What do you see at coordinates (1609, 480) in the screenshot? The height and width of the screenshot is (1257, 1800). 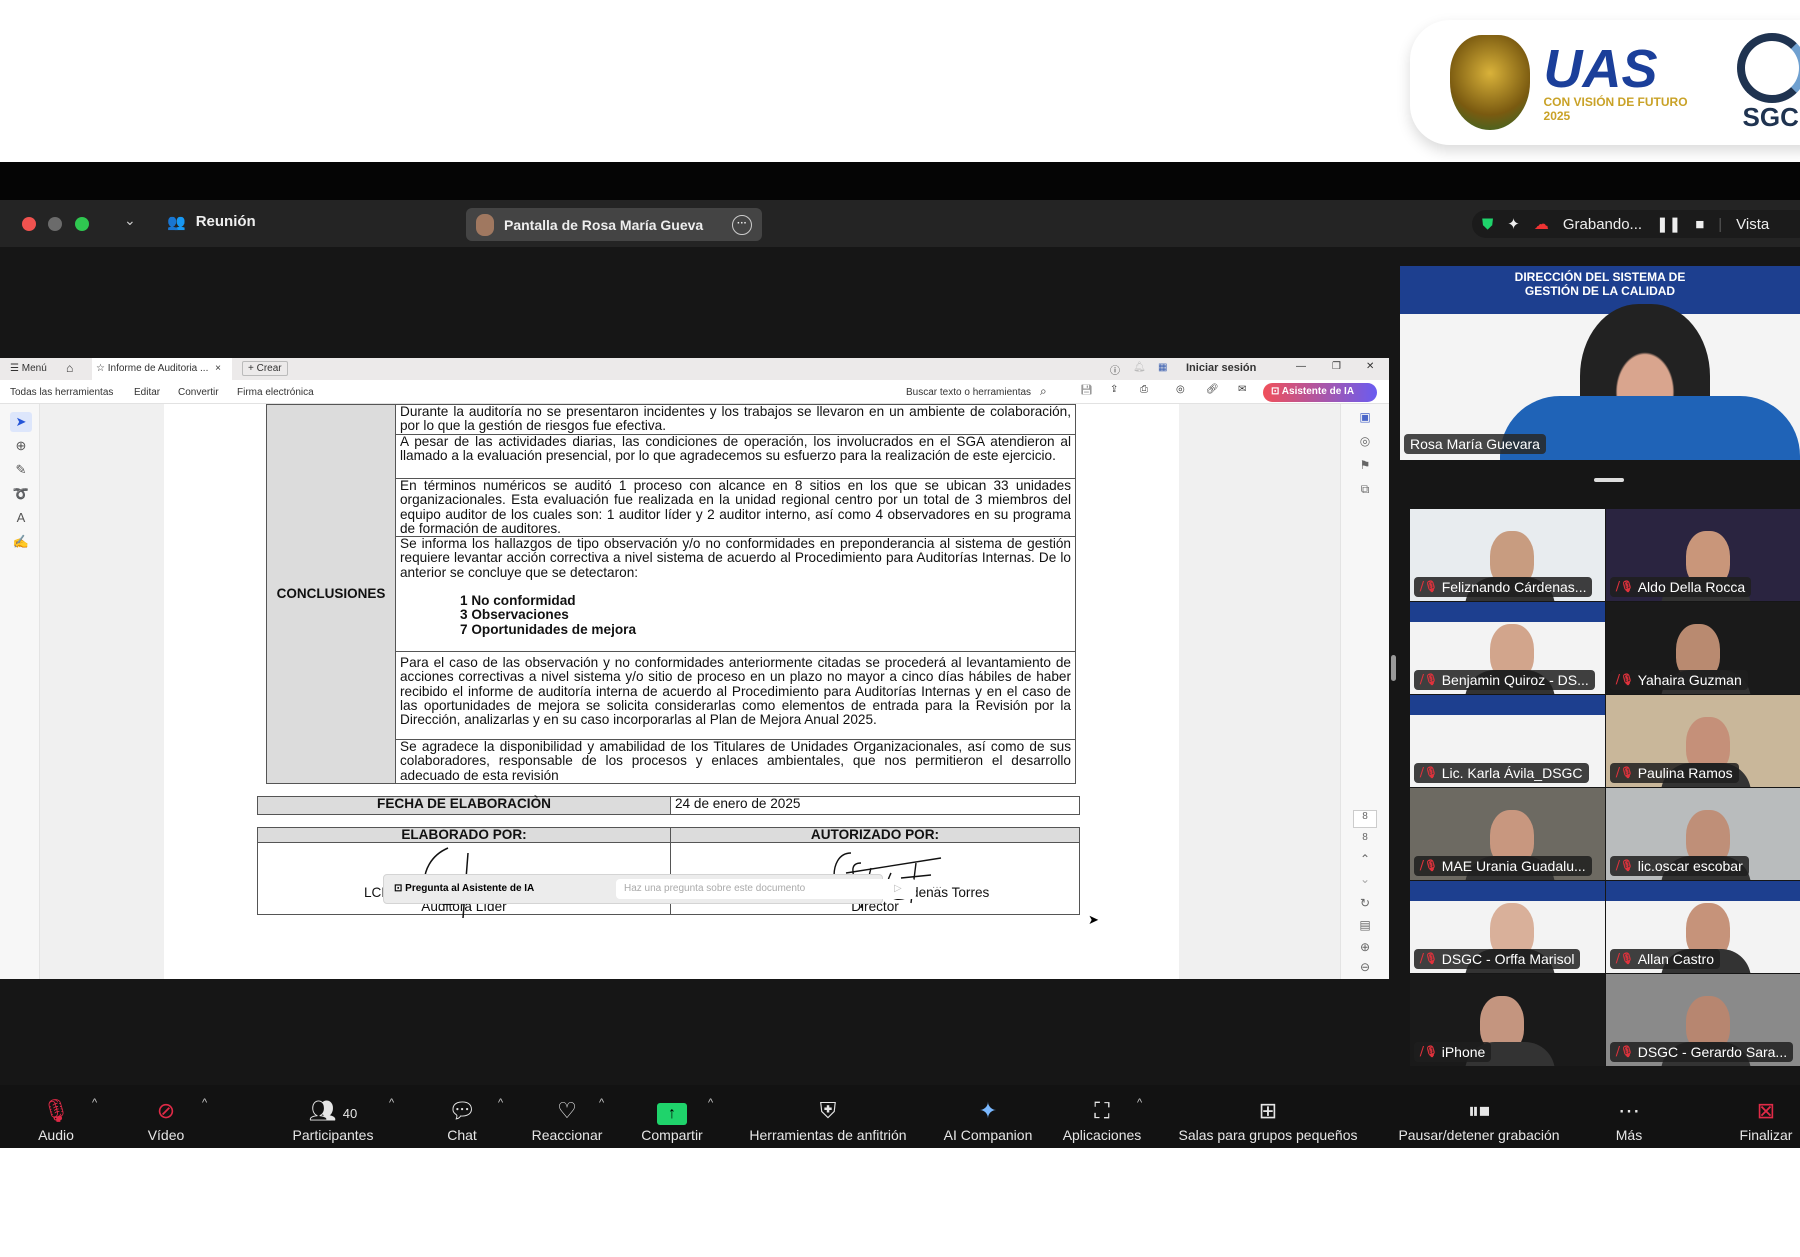 I see `panel-drag-handle` at bounding box center [1609, 480].